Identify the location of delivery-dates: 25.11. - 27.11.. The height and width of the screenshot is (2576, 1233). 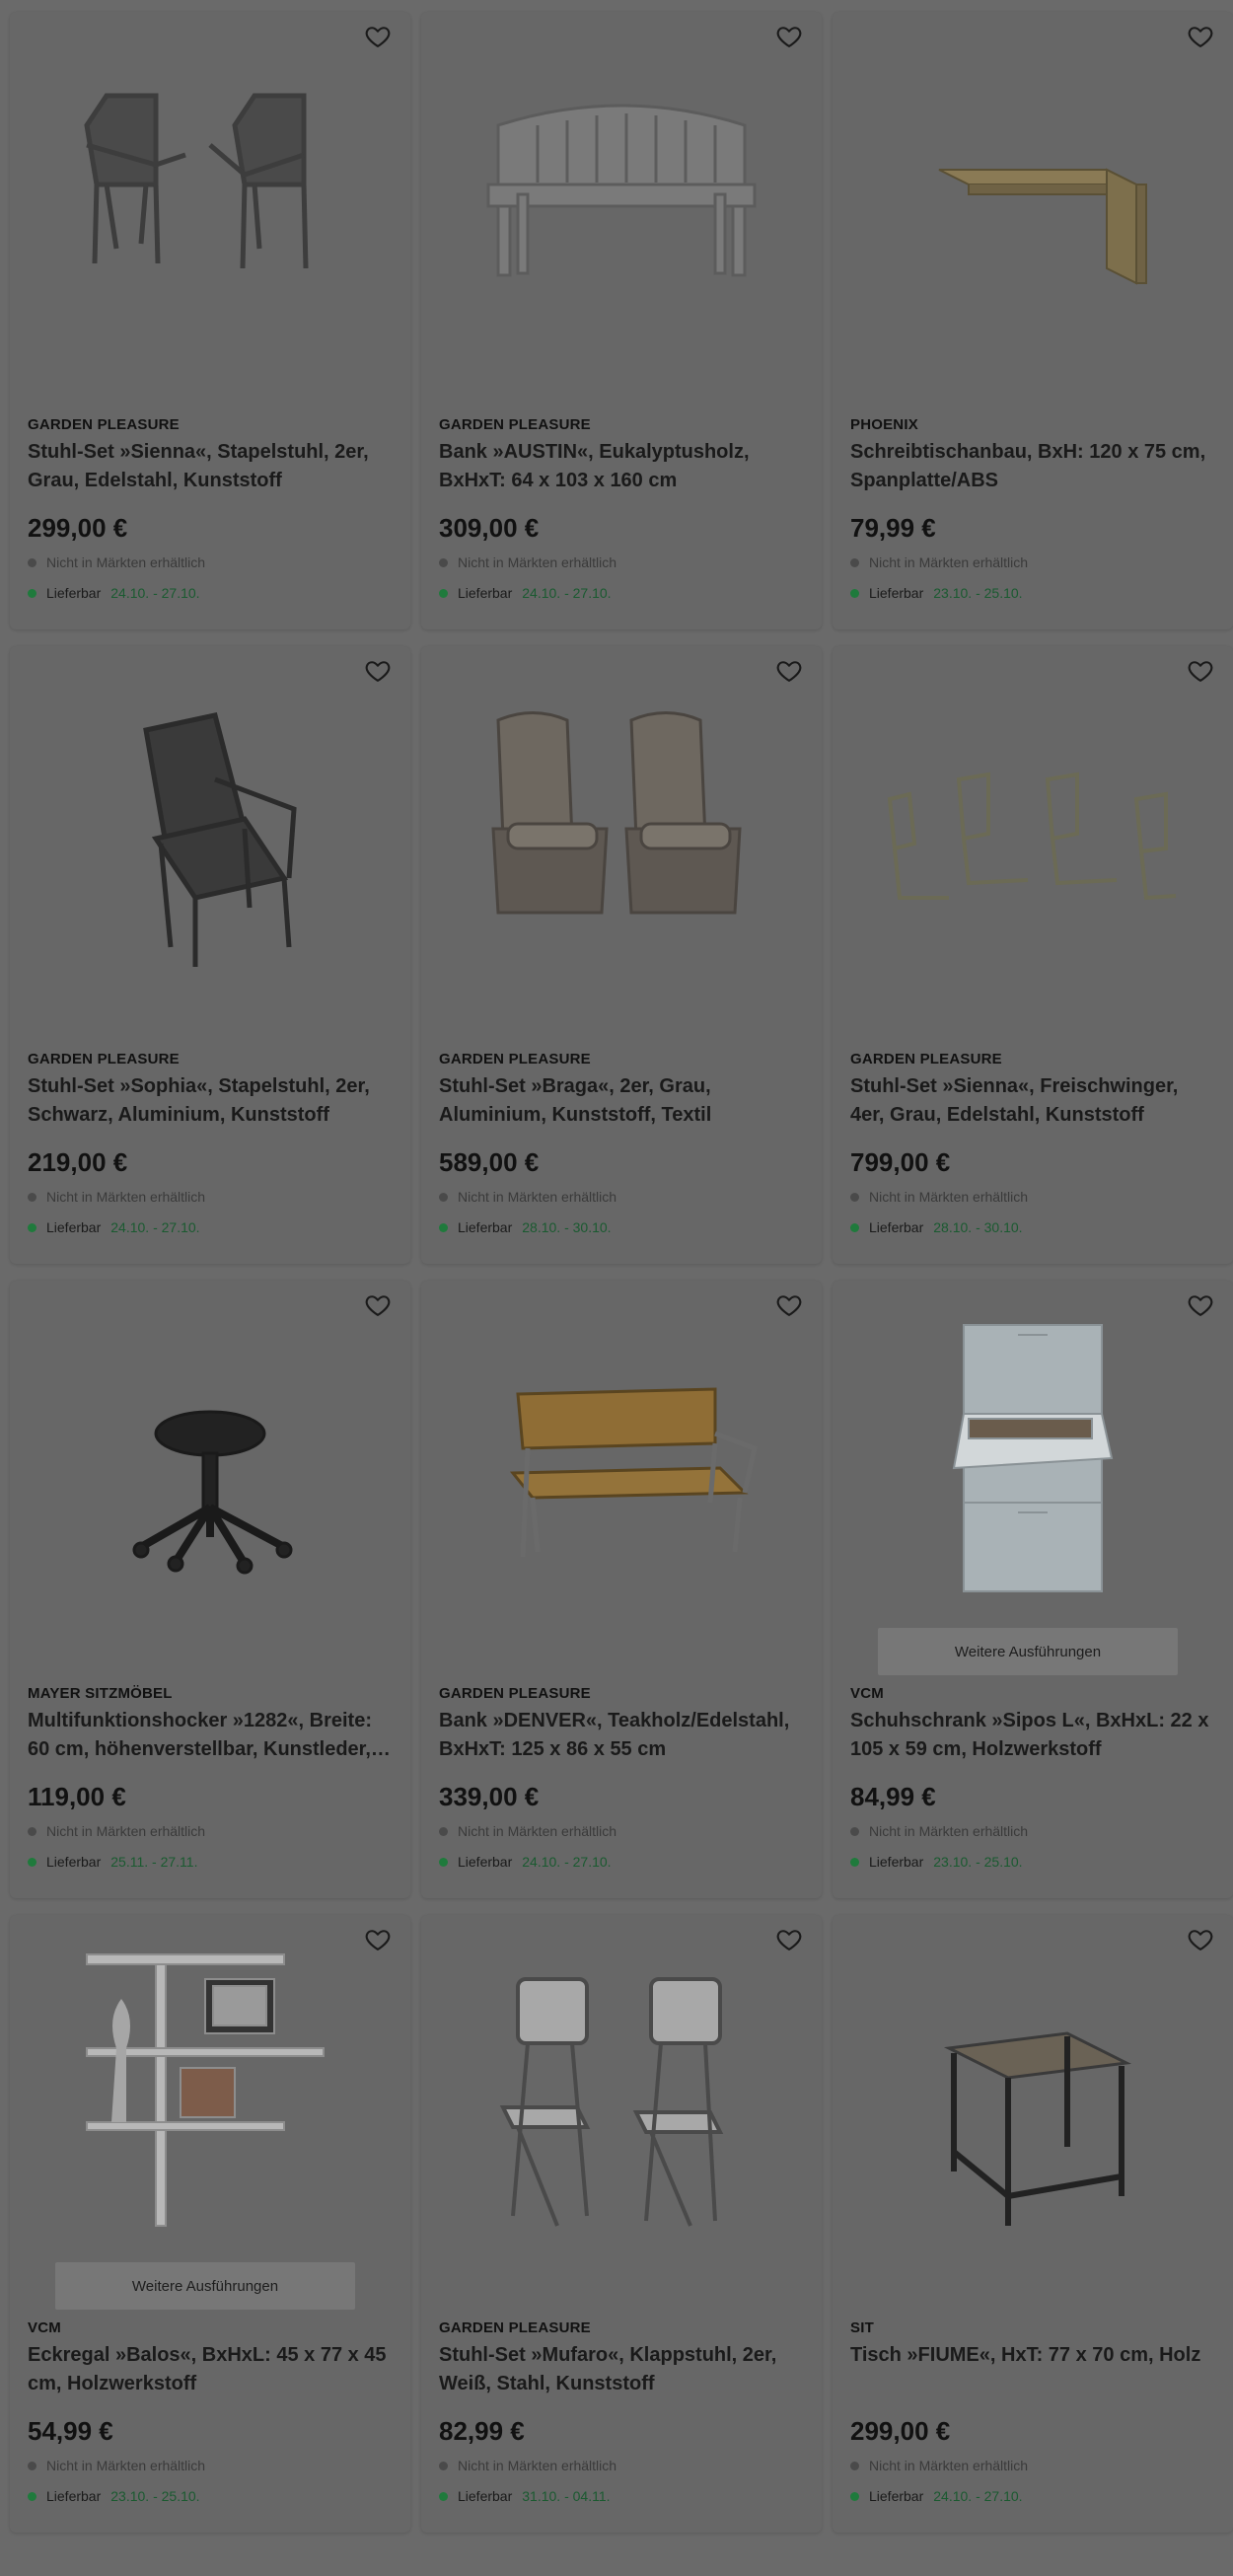
(154, 1862).